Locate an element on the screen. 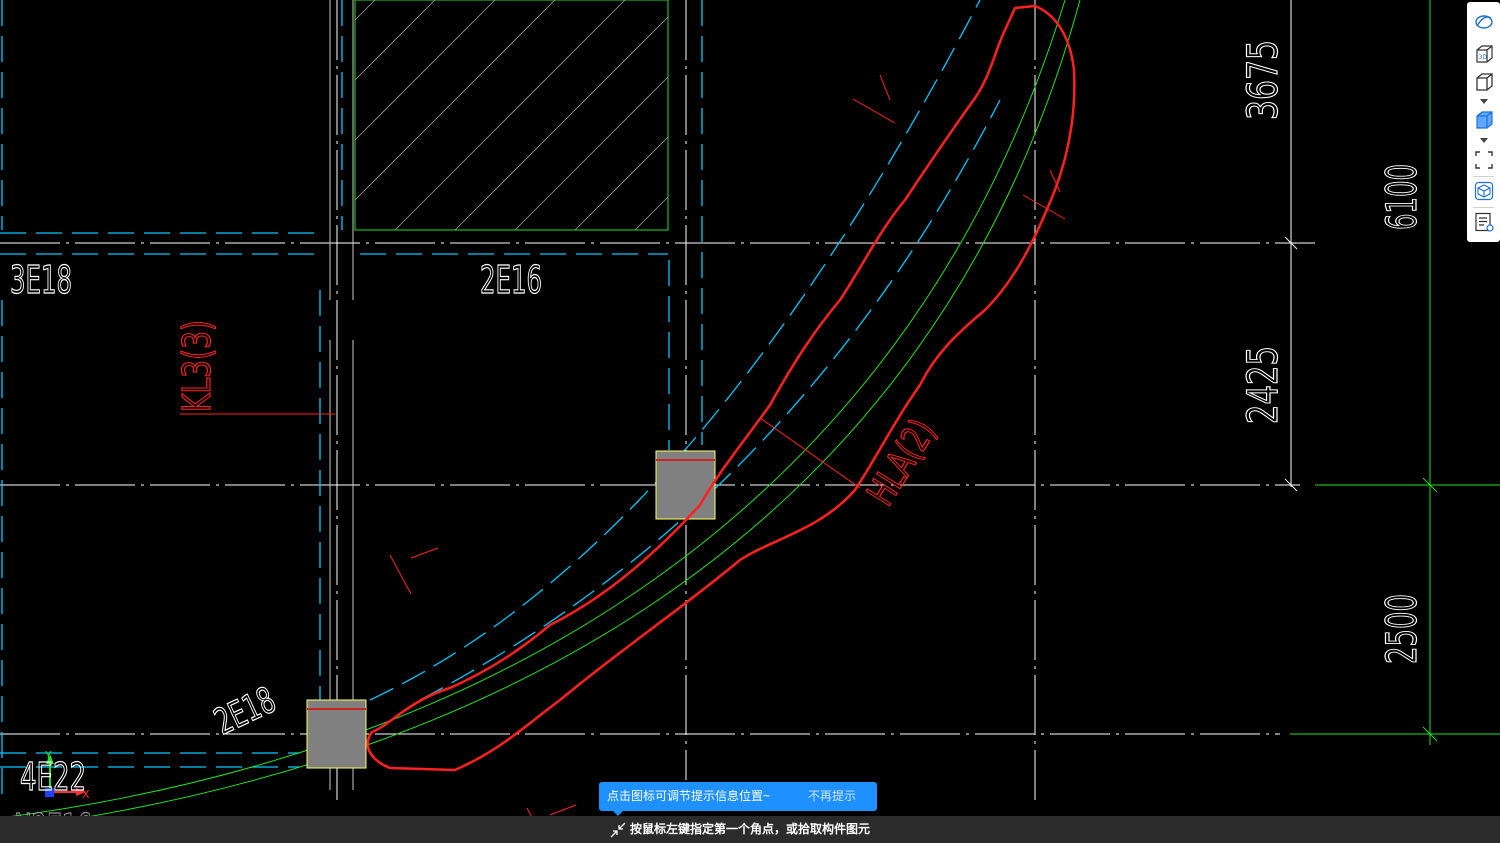 The height and width of the screenshot is (843, 1500). dimension-3675: 3675 is located at coordinates (1262, 80).